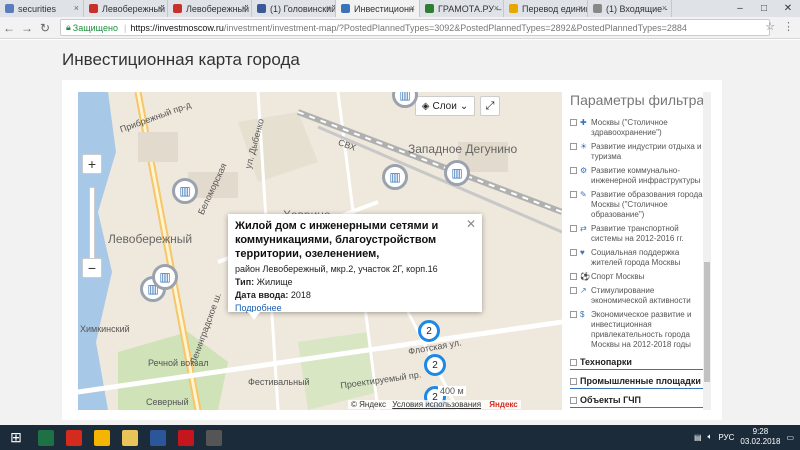  What do you see at coordinates (788, 26) in the screenshot?
I see `menu-icon: ⋮` at bounding box center [788, 26].